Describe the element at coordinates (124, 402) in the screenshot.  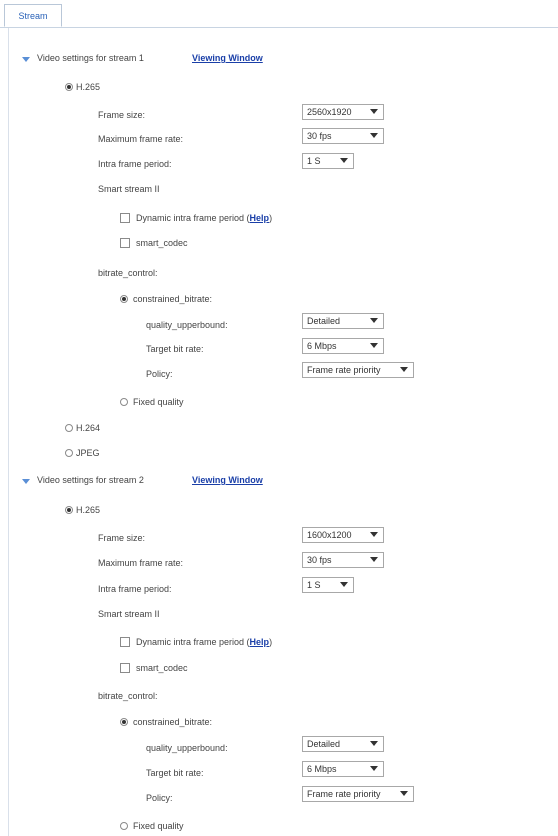
I see `stream1-fixed-quality-radio` at that location.